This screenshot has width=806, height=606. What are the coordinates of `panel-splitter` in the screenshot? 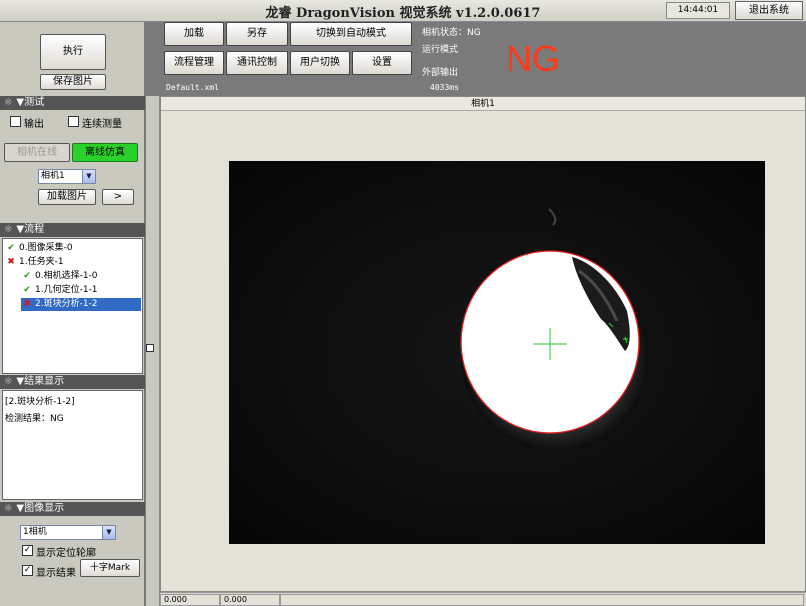 It's located at (153, 351).